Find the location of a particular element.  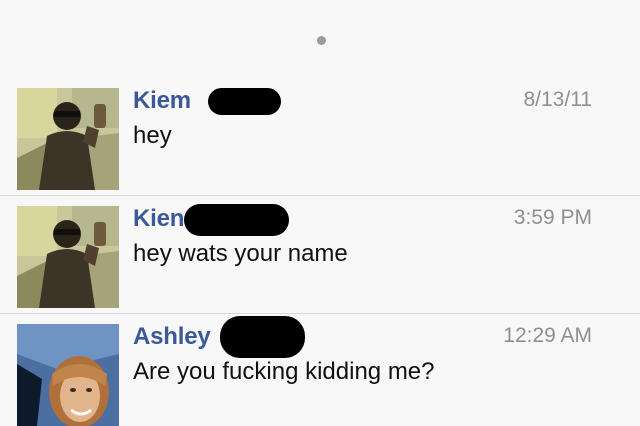

sender-name: Kien is located at coordinates (159, 218).